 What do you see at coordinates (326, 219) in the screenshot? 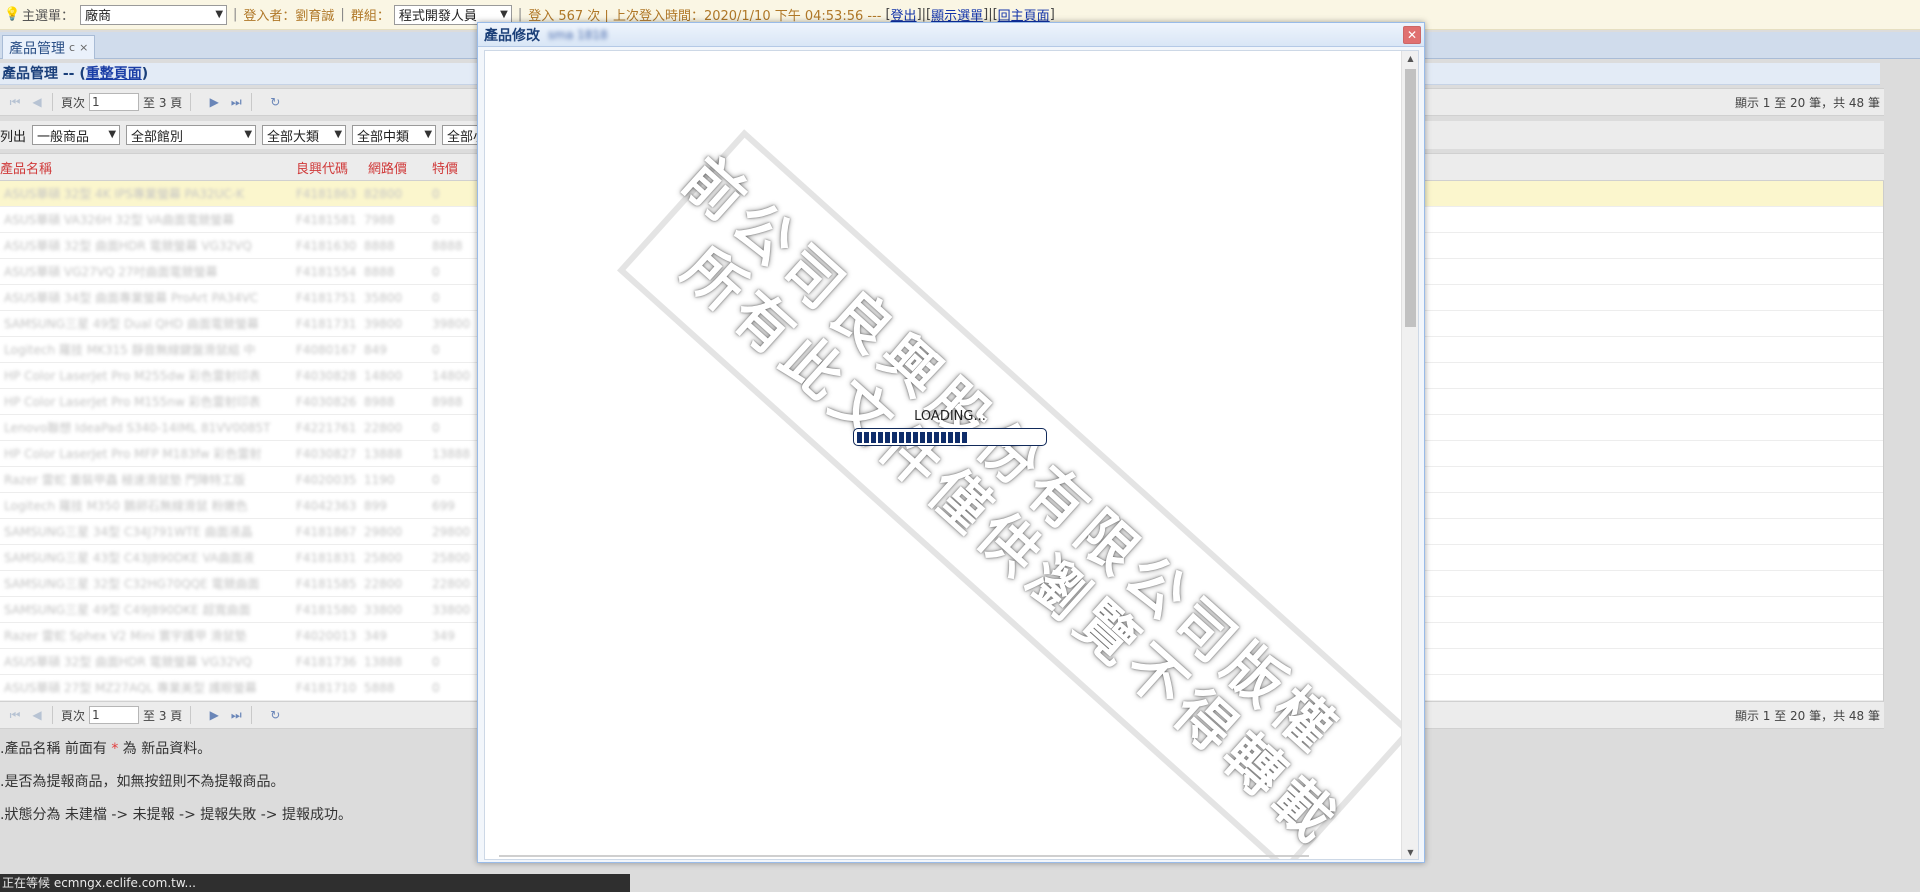
I see `cell-code: F4181581` at bounding box center [326, 219].